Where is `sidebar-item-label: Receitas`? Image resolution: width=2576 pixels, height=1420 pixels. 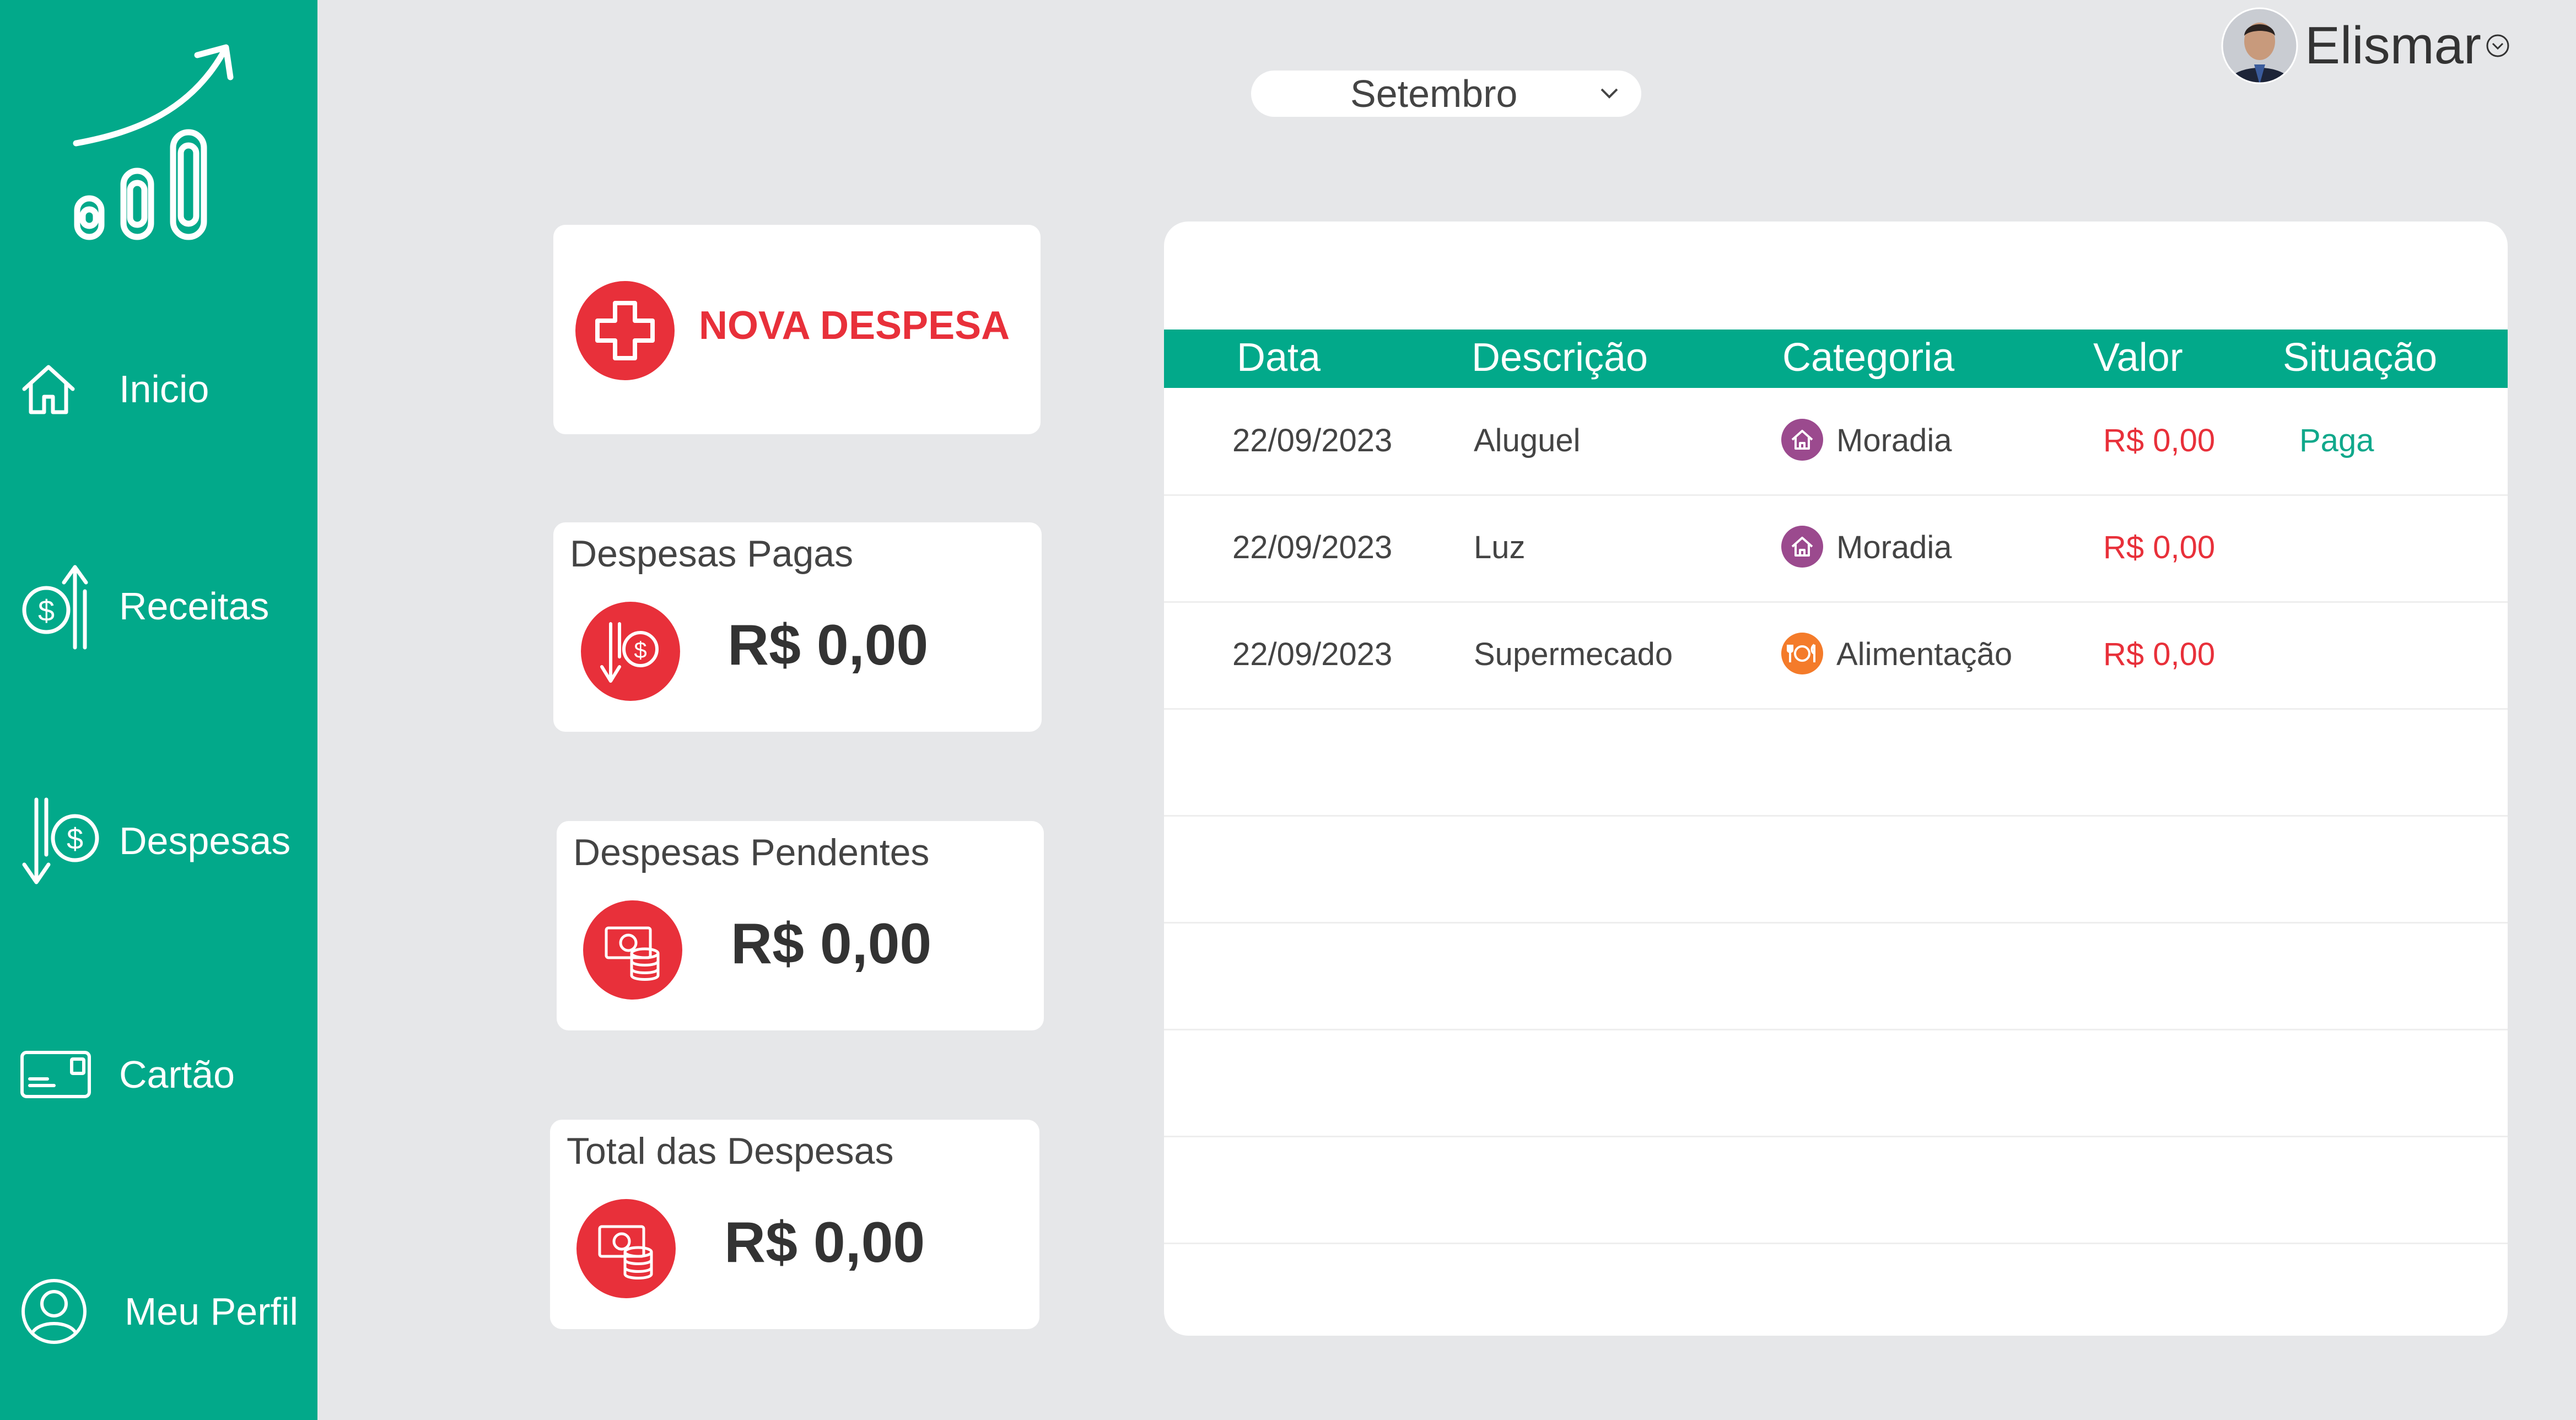 sidebar-item-label: Receitas is located at coordinates (194, 606).